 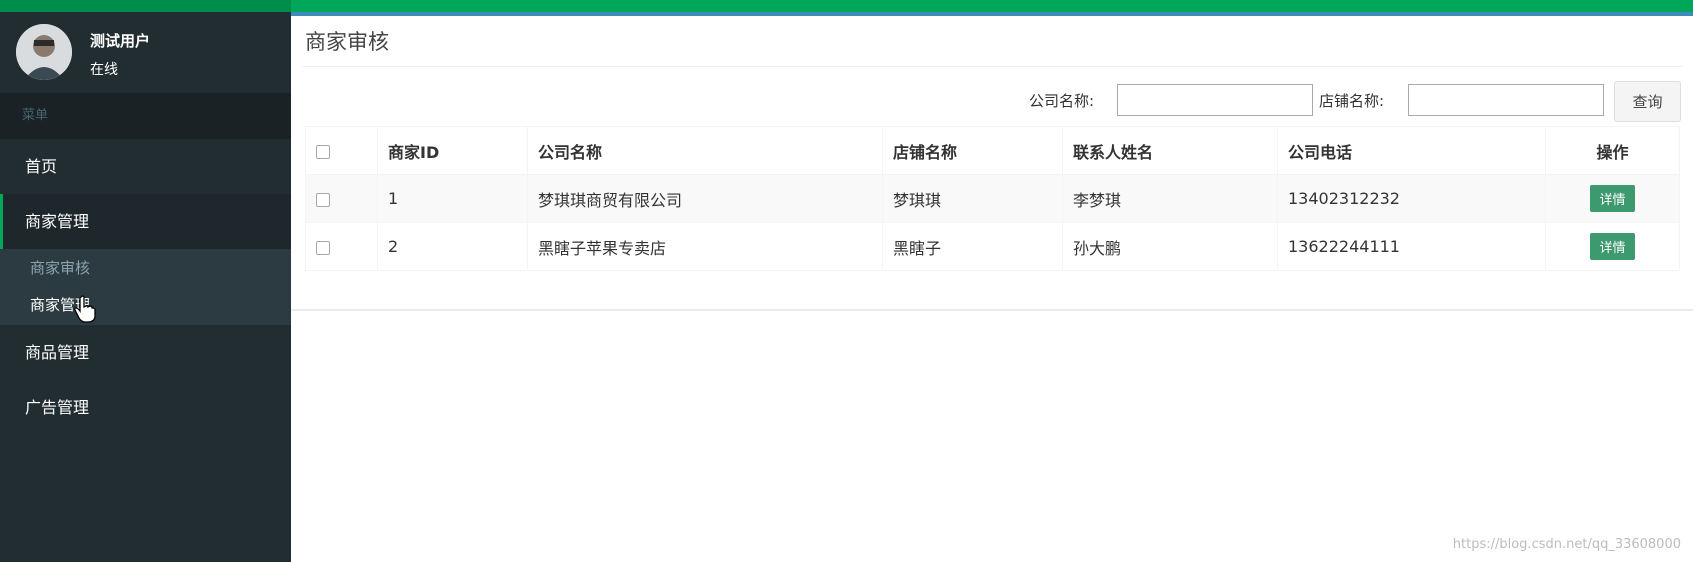 I want to click on avatar, so click(x=44, y=52).